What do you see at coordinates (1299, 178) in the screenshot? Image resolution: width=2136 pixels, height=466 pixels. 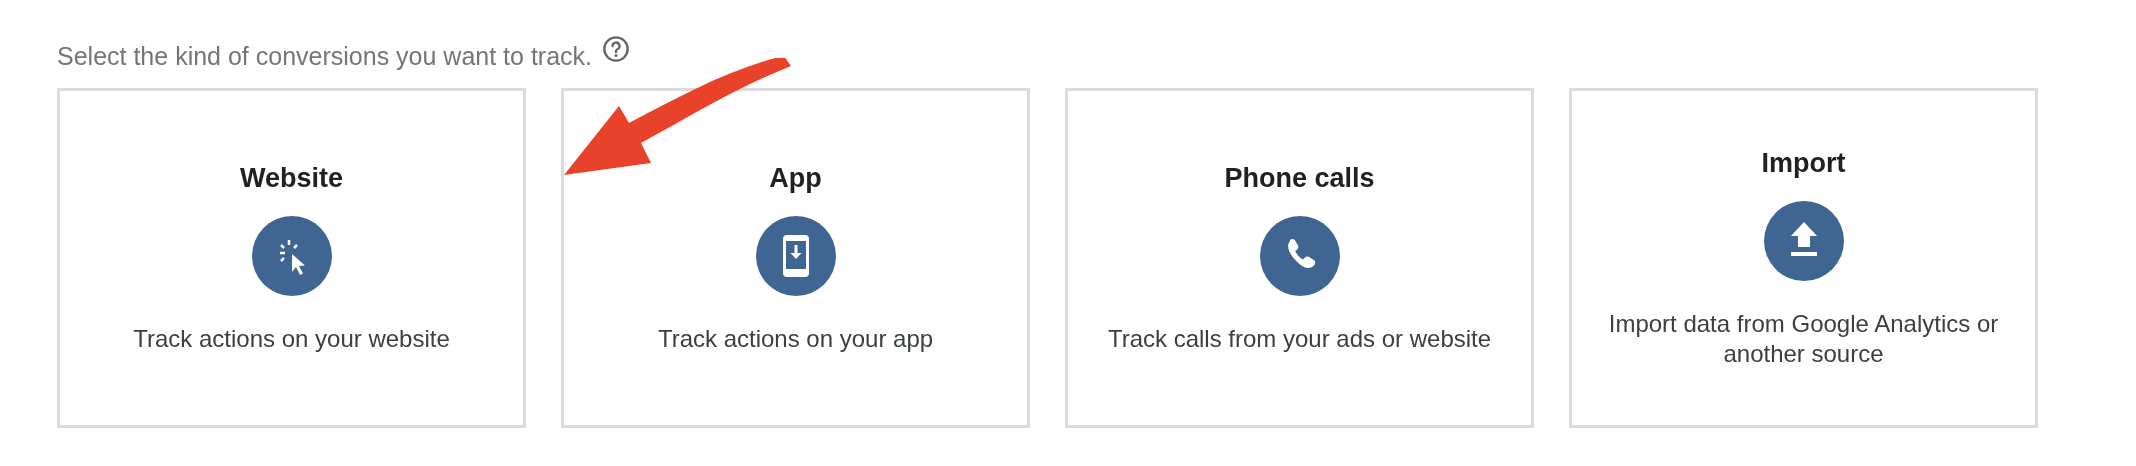 I see `card-title: Phone calls` at bounding box center [1299, 178].